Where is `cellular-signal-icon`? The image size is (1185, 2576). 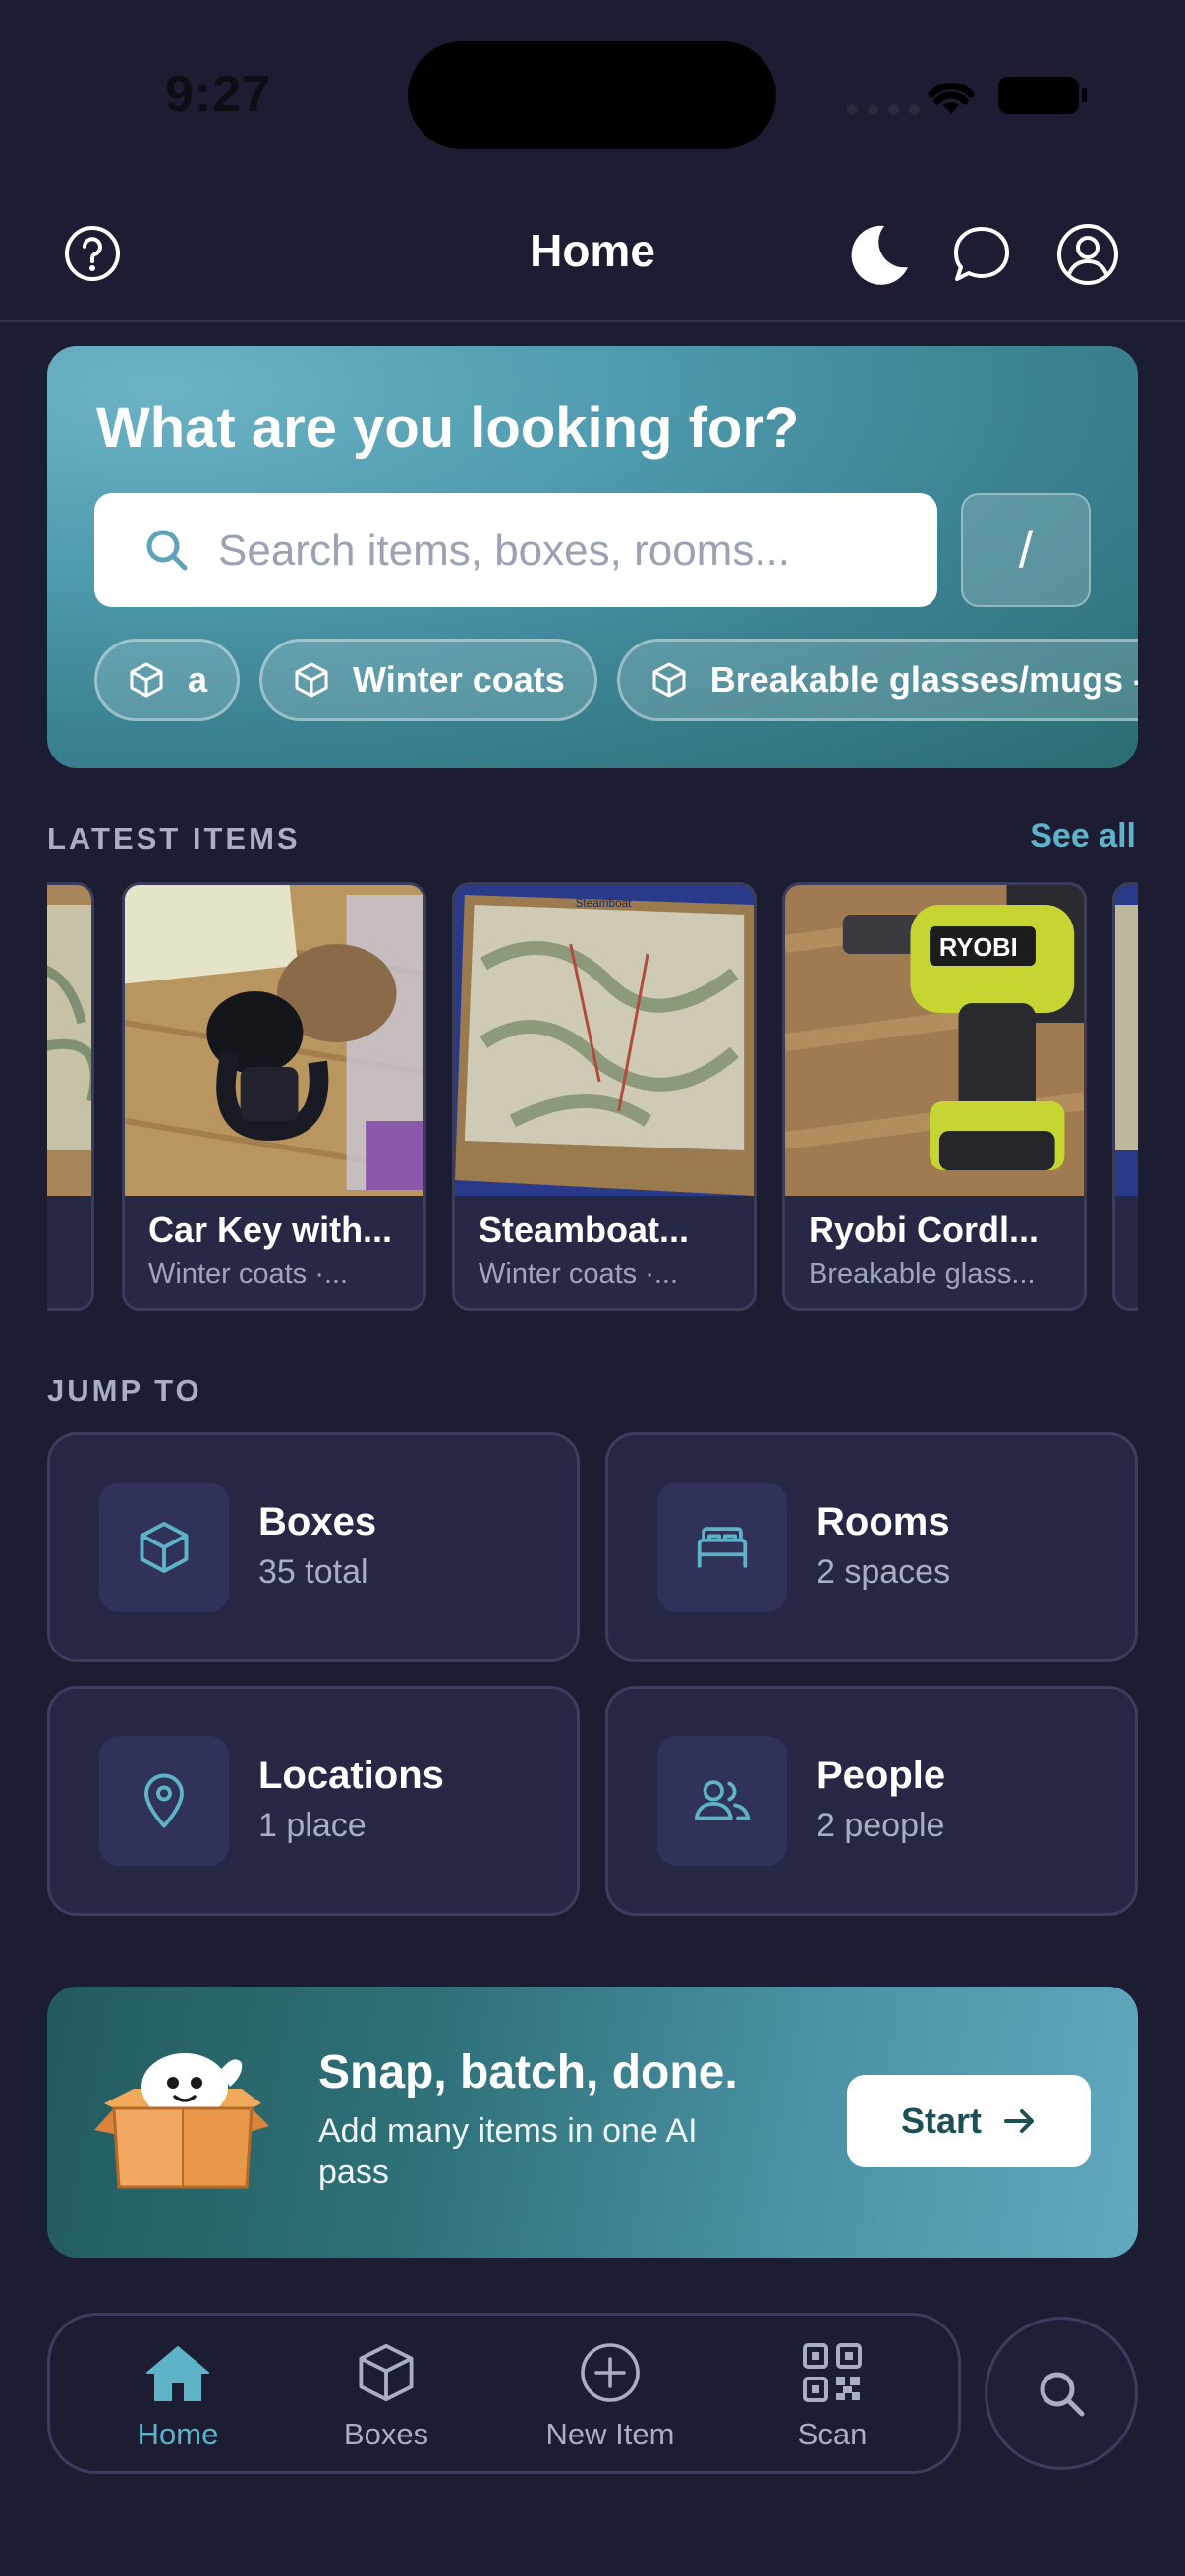 cellular-signal-icon is located at coordinates (883, 109).